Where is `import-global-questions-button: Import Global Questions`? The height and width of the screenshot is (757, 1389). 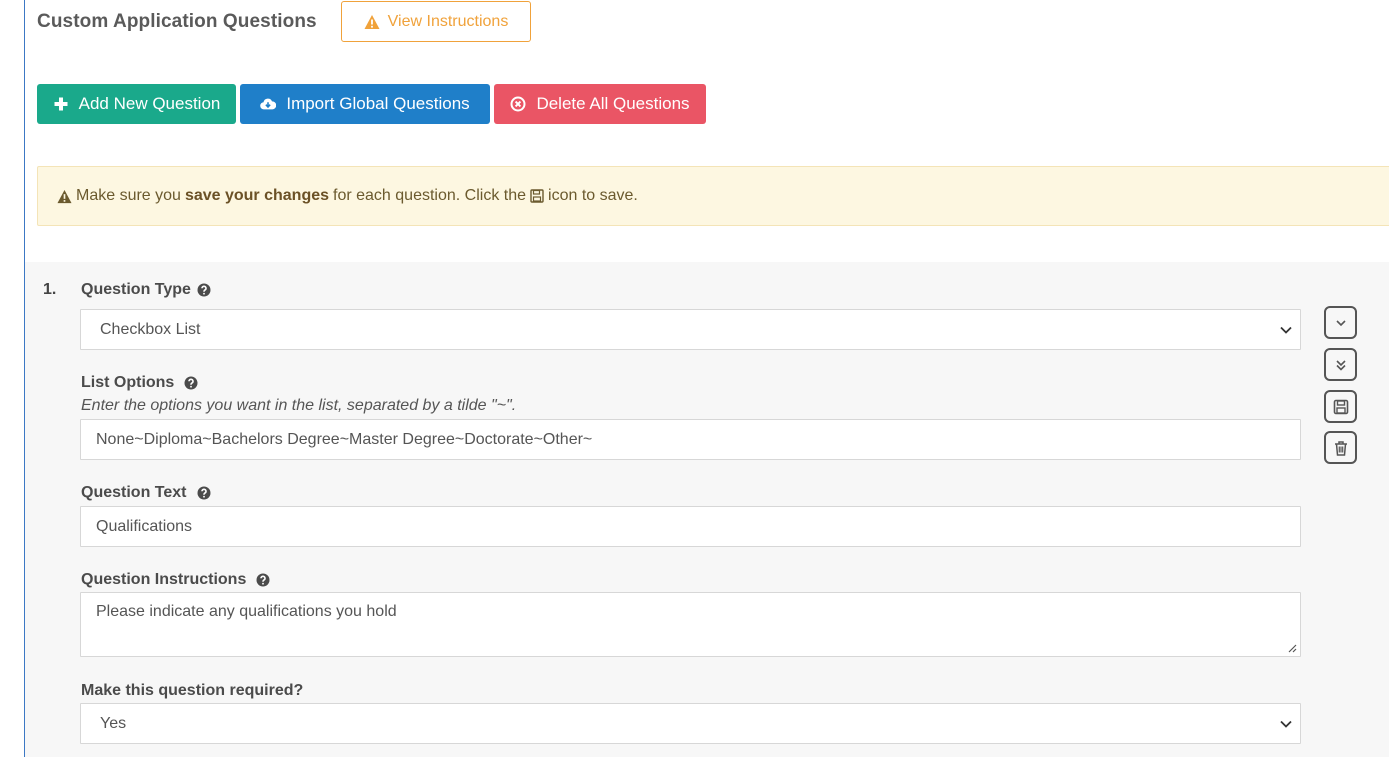
import-global-questions-button: Import Global Questions is located at coordinates (365, 104).